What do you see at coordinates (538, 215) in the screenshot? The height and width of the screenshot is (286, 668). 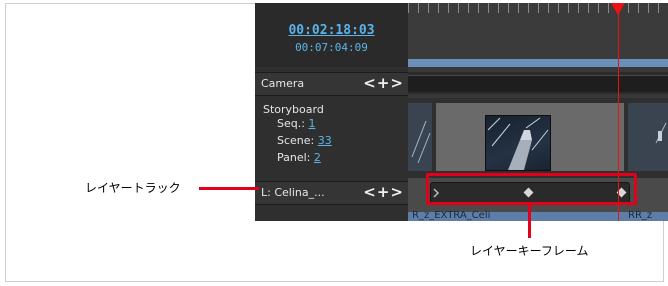 I see `layer-name-strip: R_z_EXTRA_Celi RR_z` at bounding box center [538, 215].